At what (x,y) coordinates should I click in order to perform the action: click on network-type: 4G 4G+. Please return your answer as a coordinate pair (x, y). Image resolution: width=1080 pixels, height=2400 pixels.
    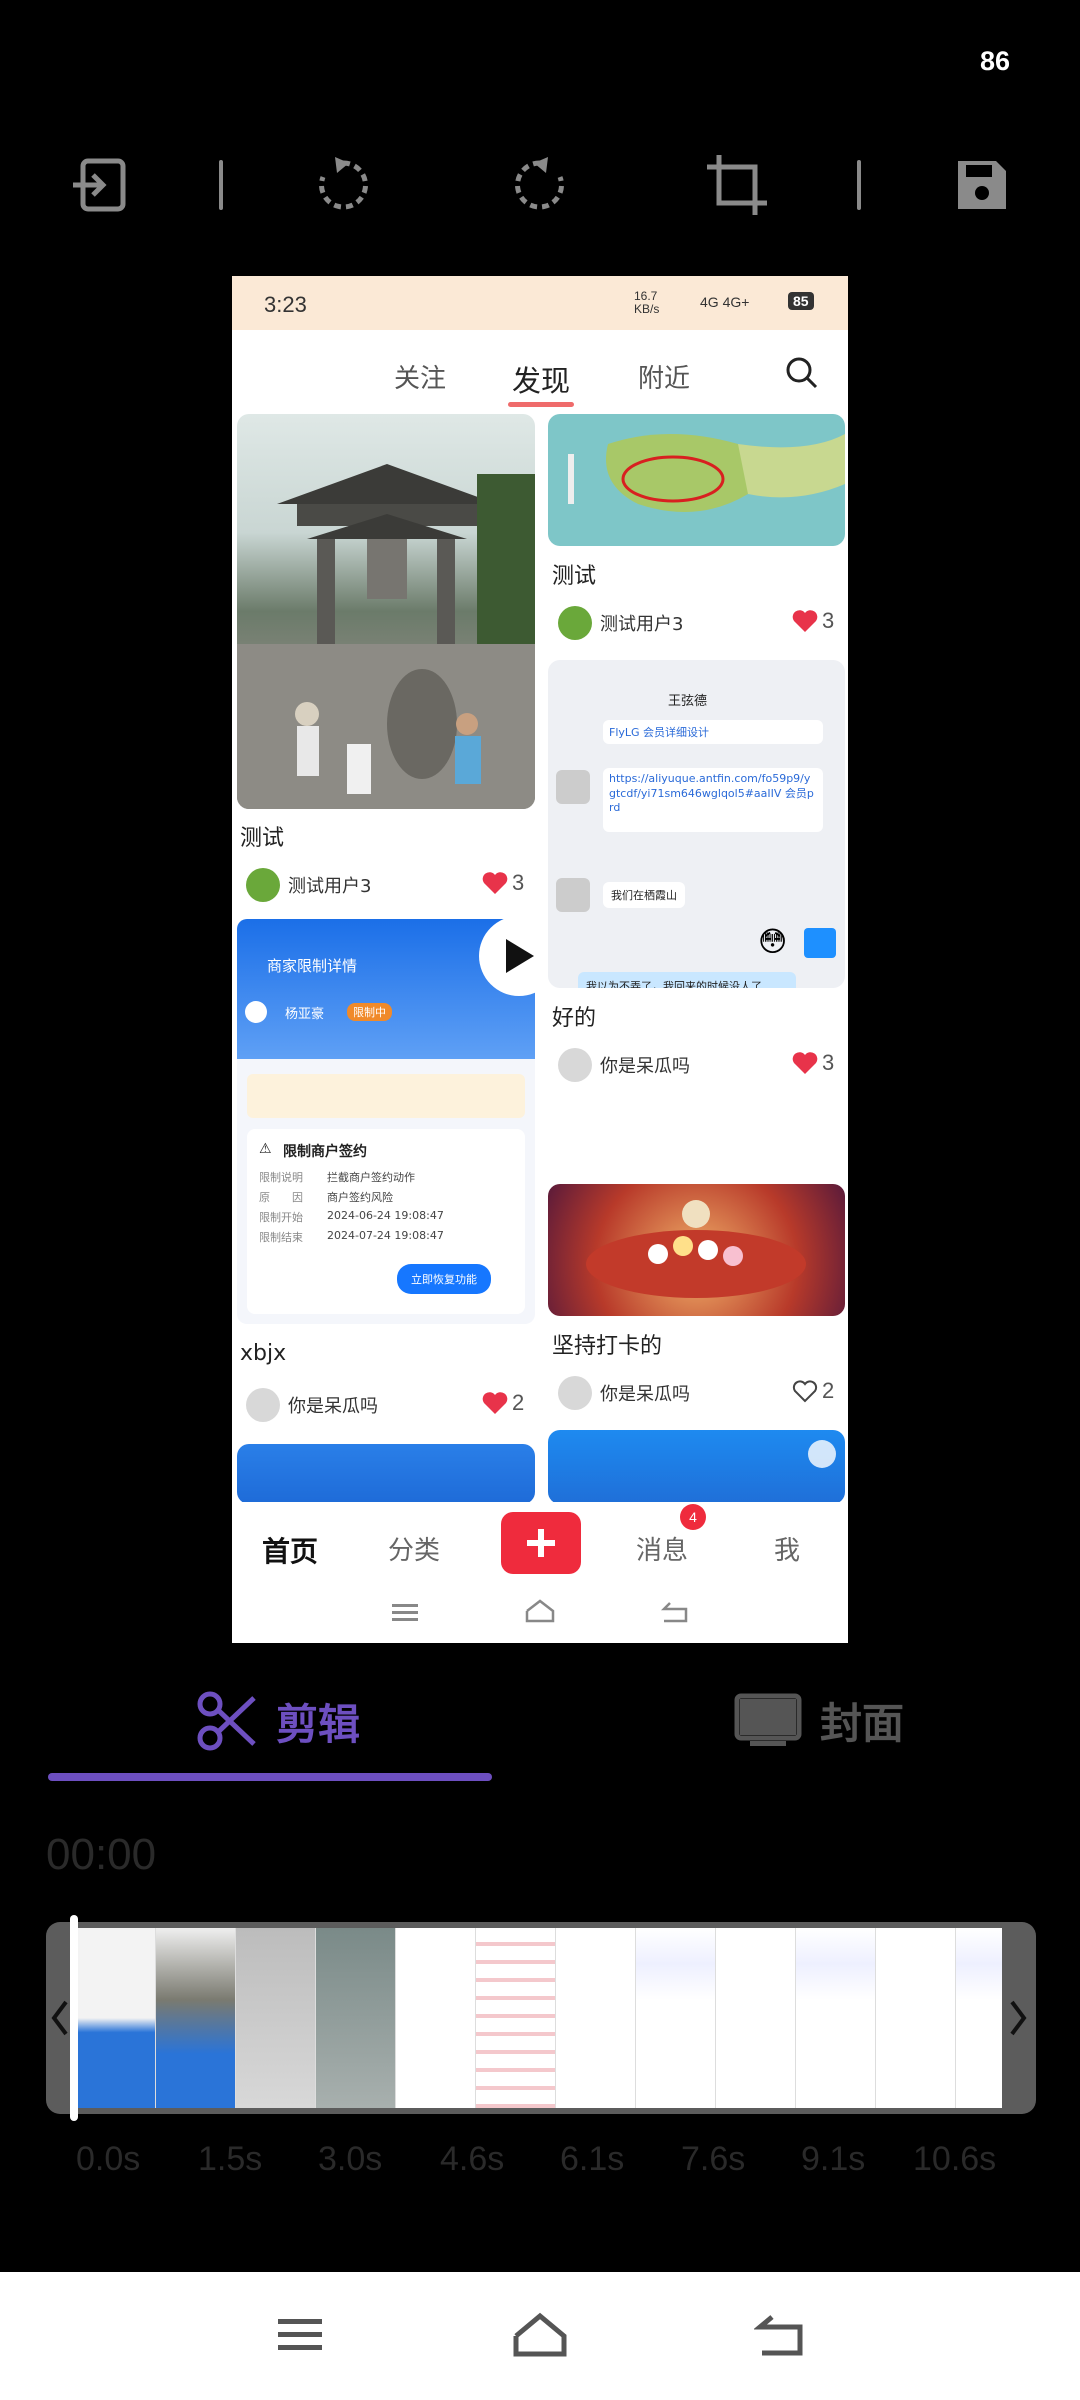
    Looking at the image, I should click on (725, 302).